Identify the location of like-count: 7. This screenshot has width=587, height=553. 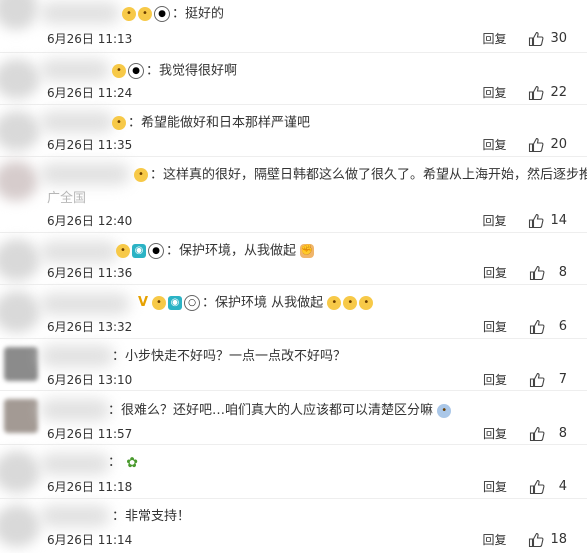
(562, 379).